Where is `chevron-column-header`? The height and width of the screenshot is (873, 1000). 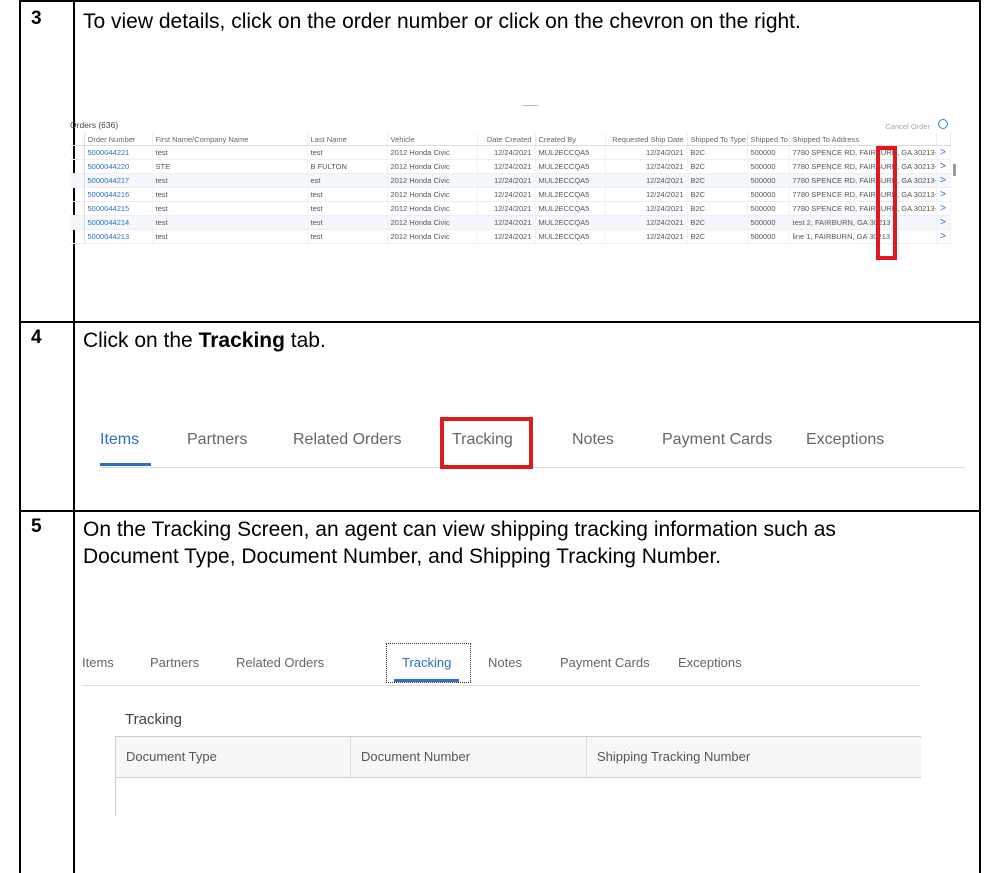
chevron-column-header is located at coordinates (943, 139).